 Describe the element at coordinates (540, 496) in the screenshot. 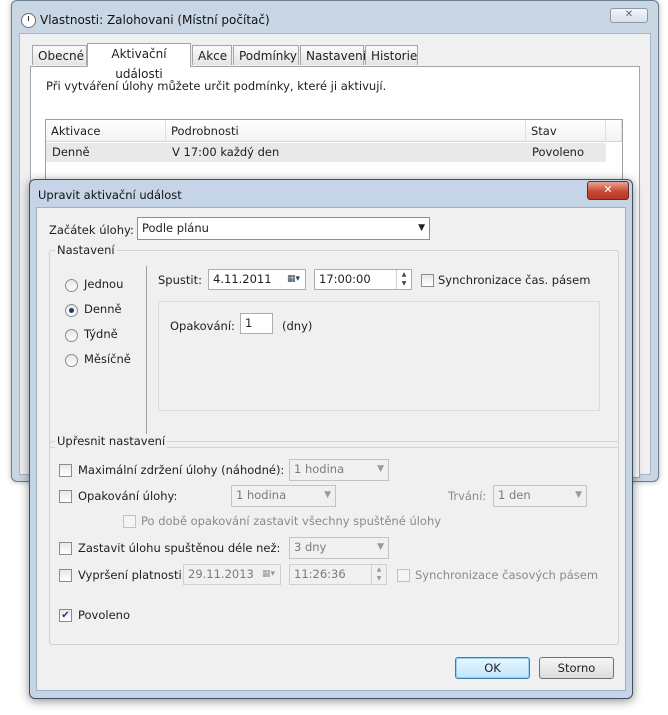

I see `duration-select: 1 den ▼` at that location.